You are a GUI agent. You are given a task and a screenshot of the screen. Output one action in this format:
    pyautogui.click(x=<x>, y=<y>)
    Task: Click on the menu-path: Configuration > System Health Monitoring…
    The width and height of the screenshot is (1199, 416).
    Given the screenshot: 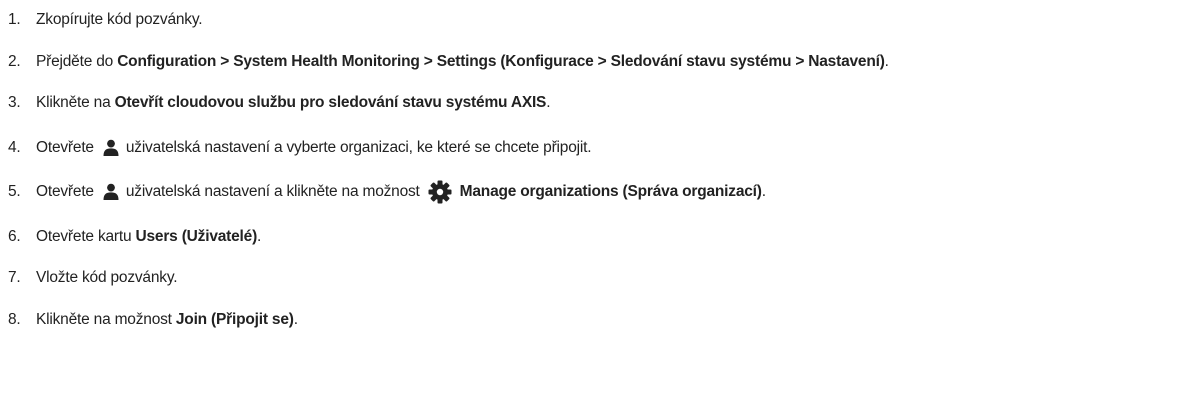 What is the action you would take?
    pyautogui.click(x=501, y=61)
    